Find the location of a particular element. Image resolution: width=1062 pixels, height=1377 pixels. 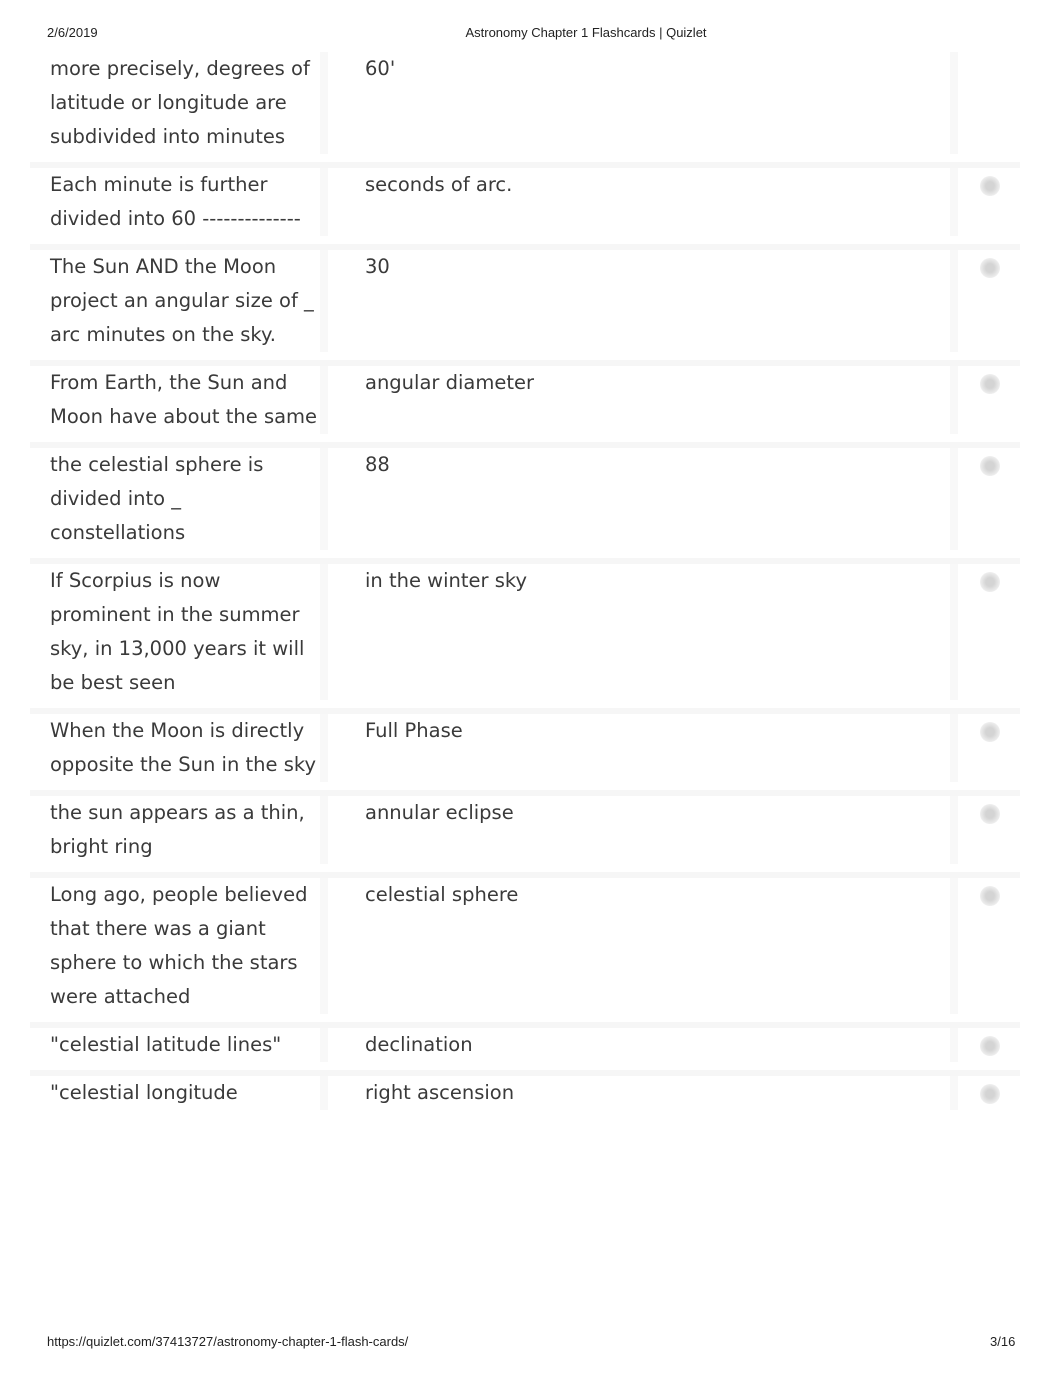

page-number: 3/16 is located at coordinates (1003, 1341).